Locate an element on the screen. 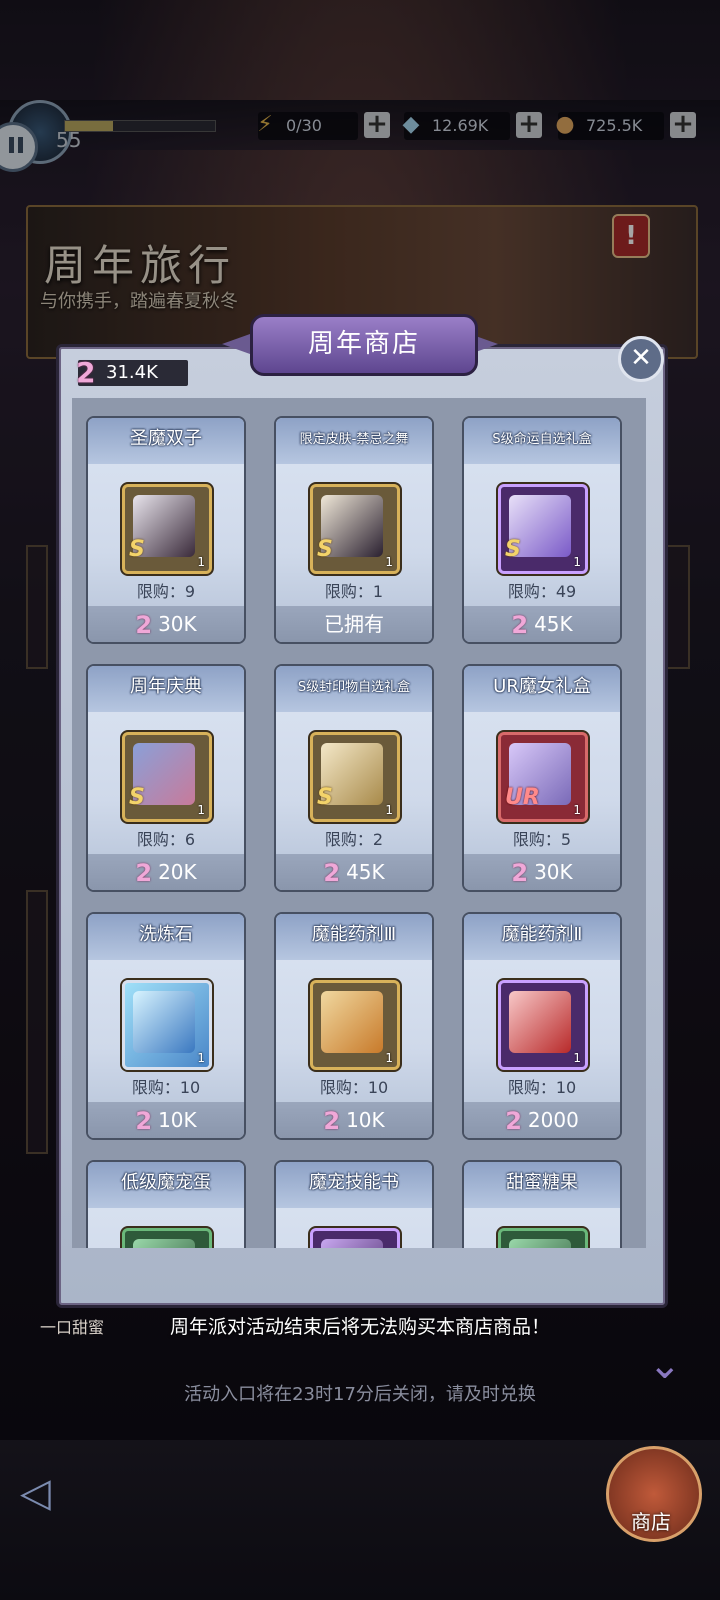 This screenshot has height=1600, width=720. item-name: UR魔女礼盒 is located at coordinates (542, 686).